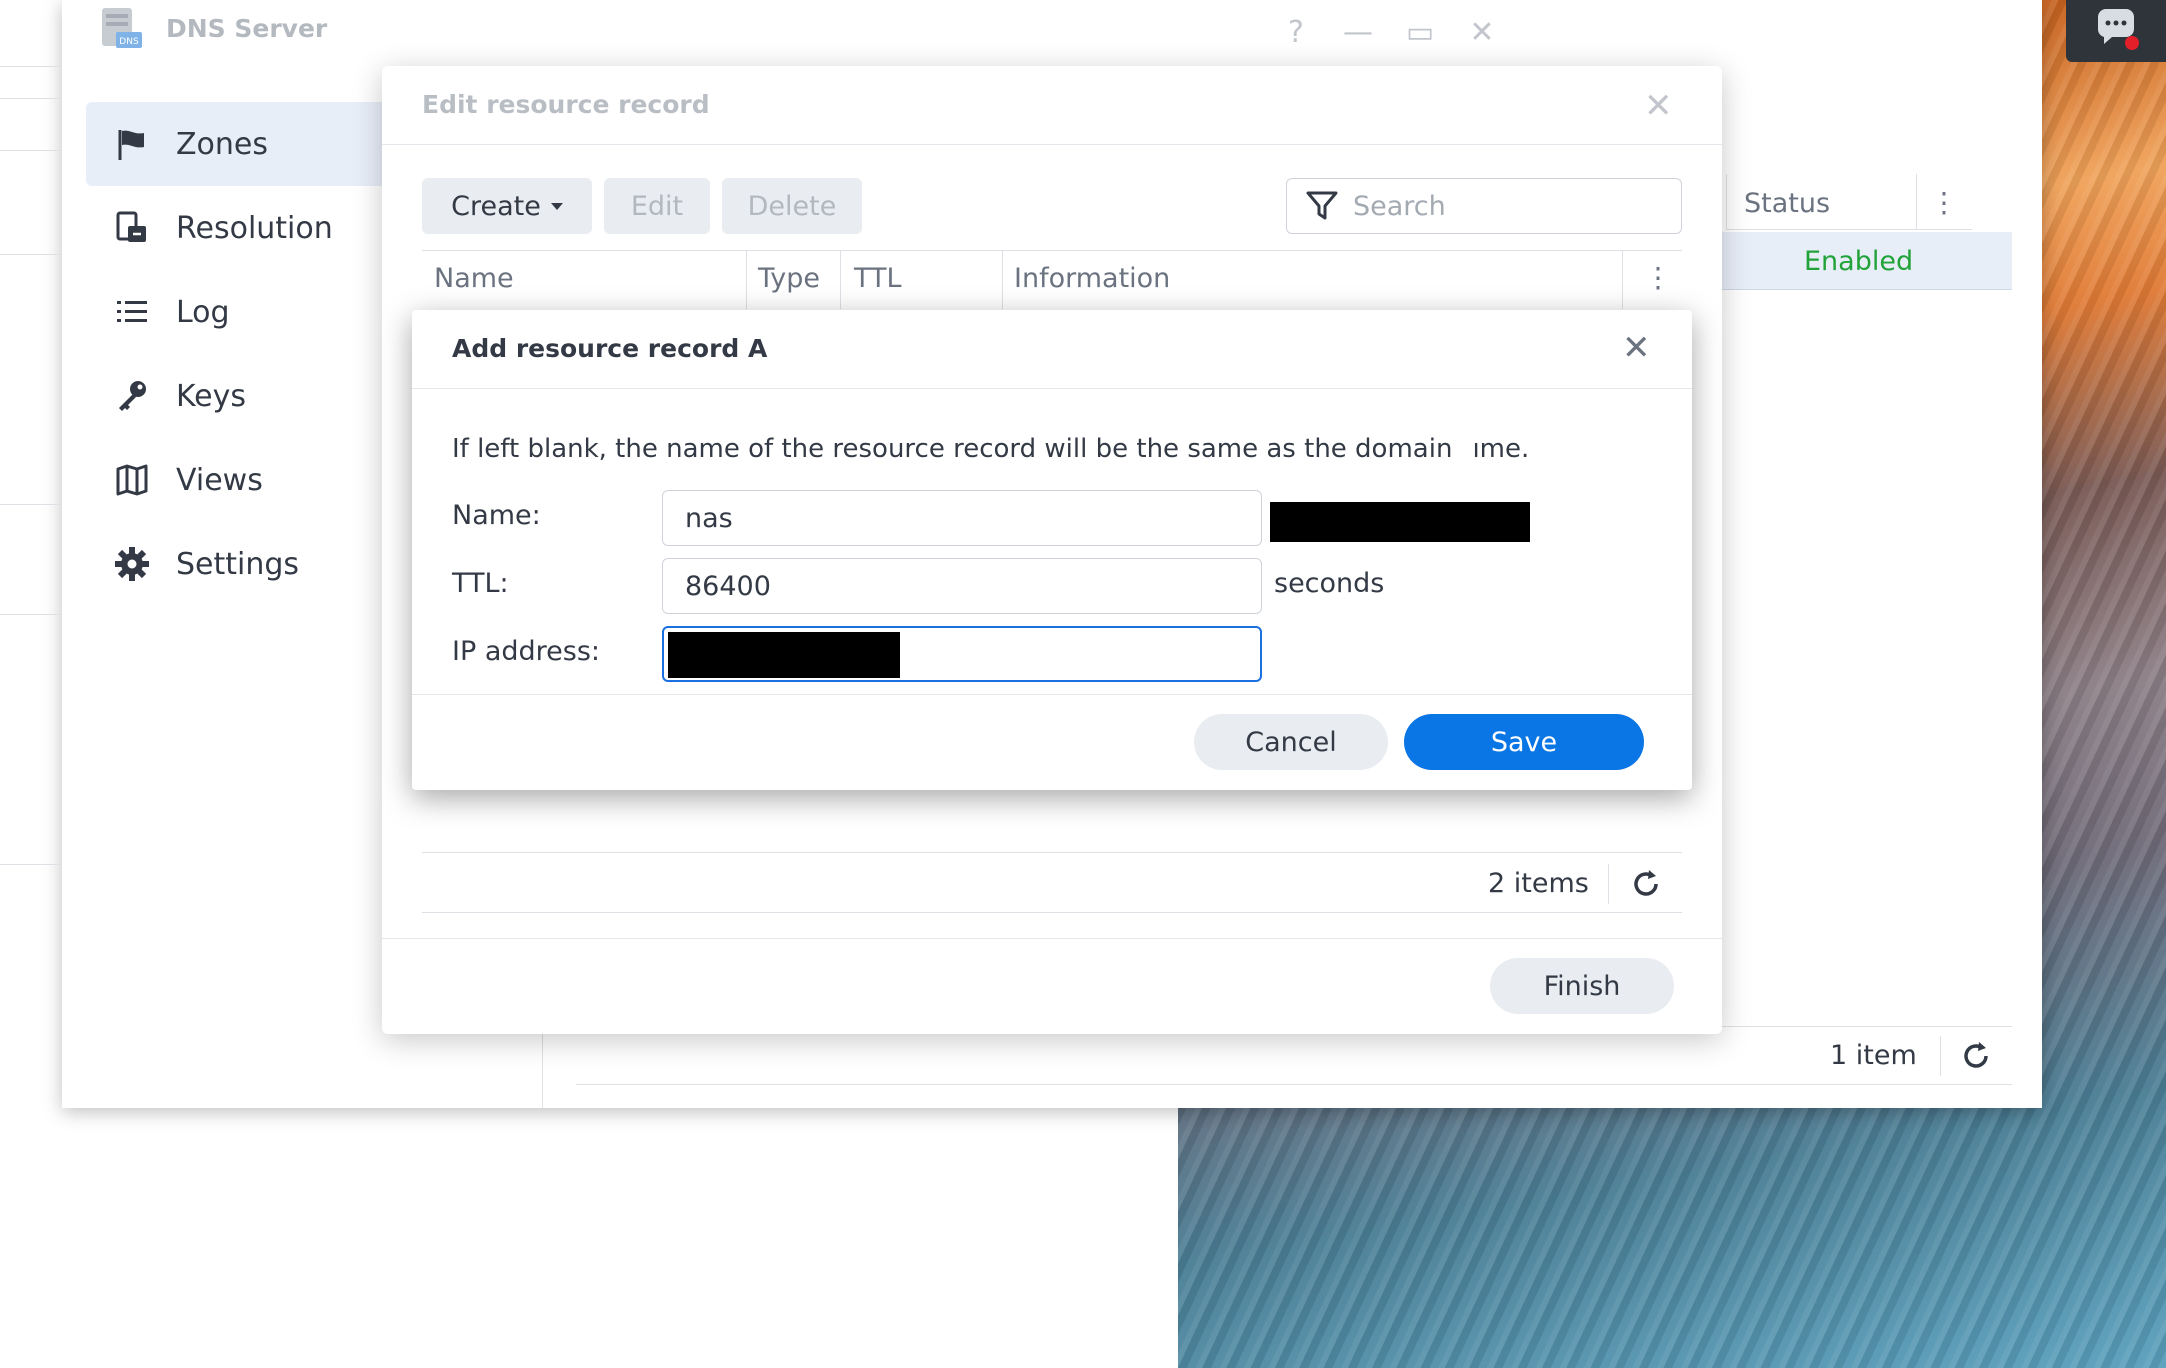 This screenshot has height=1368, width=2166. I want to click on key-icon, so click(132, 396).